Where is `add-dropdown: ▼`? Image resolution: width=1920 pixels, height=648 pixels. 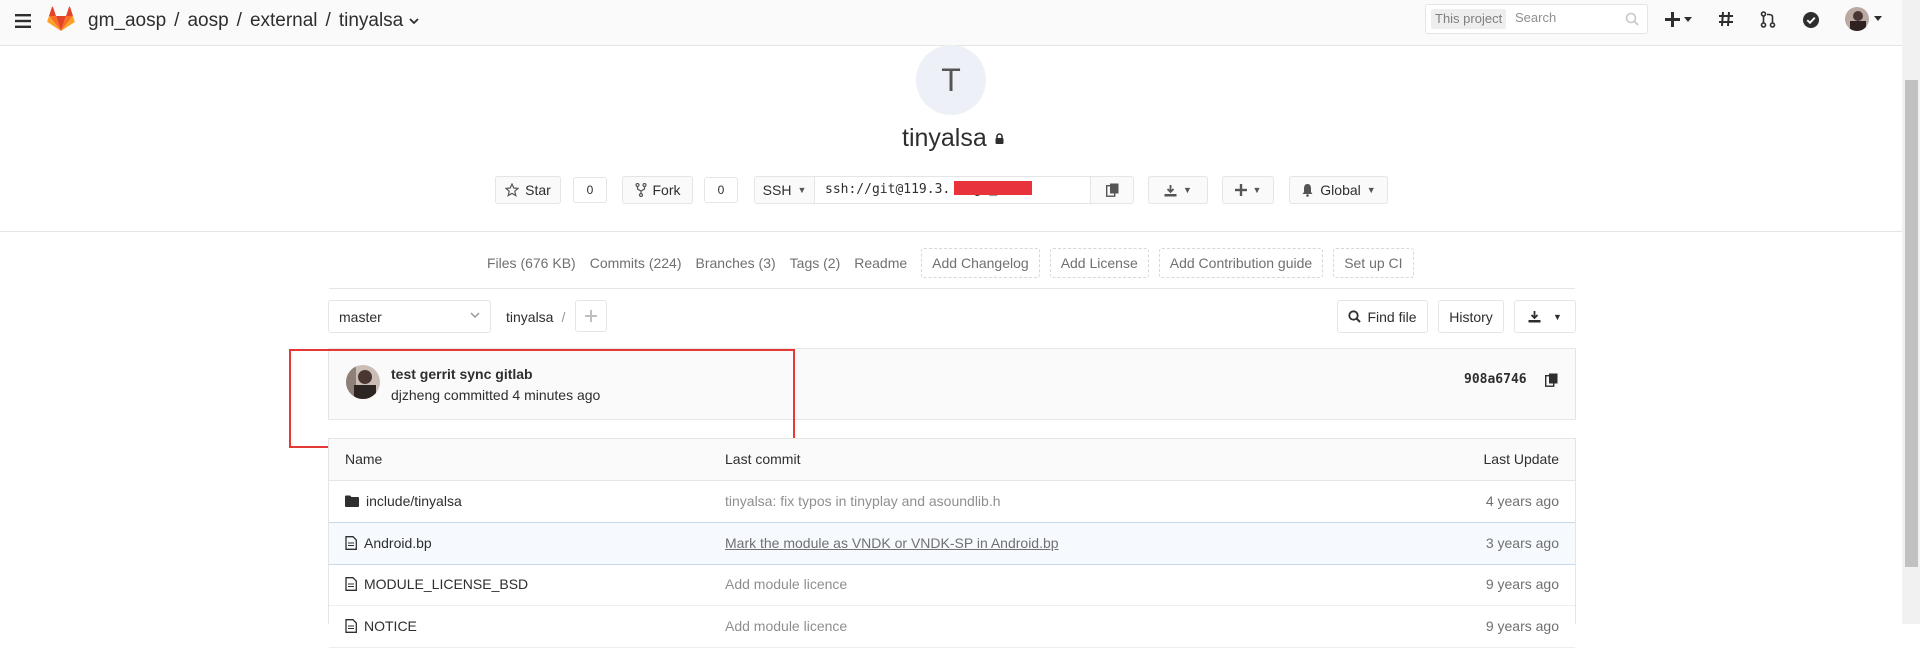
add-dropdown: ▼ is located at coordinates (1248, 190).